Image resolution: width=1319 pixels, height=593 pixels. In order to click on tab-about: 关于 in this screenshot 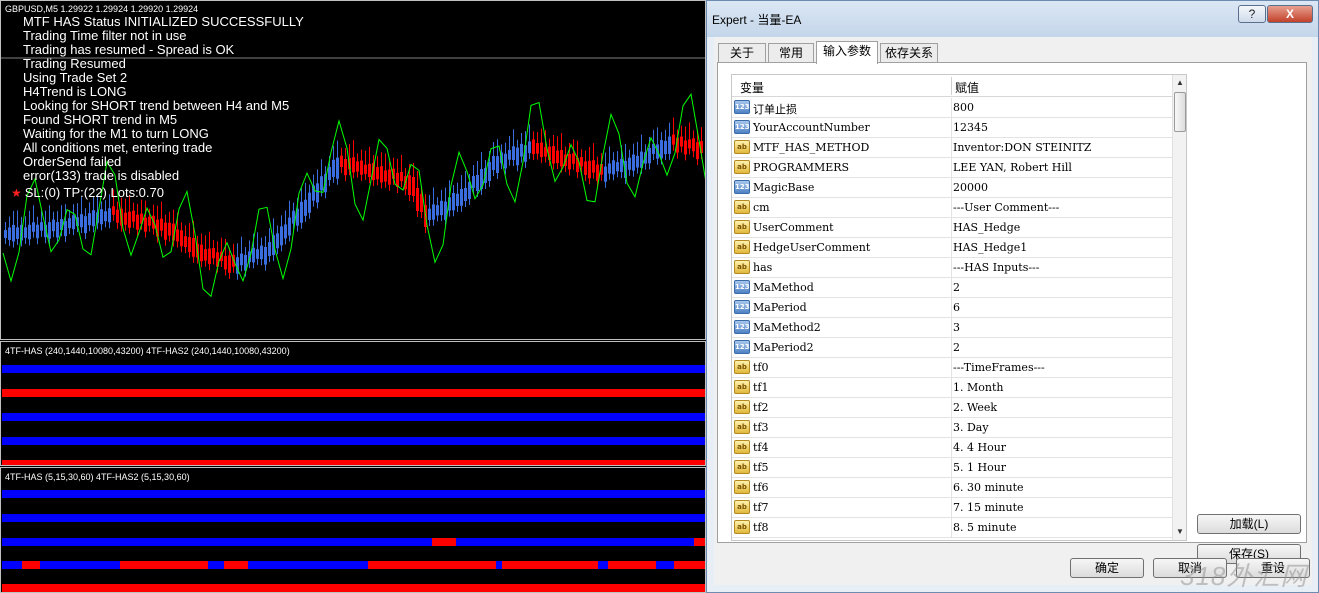, I will do `click(742, 53)`.